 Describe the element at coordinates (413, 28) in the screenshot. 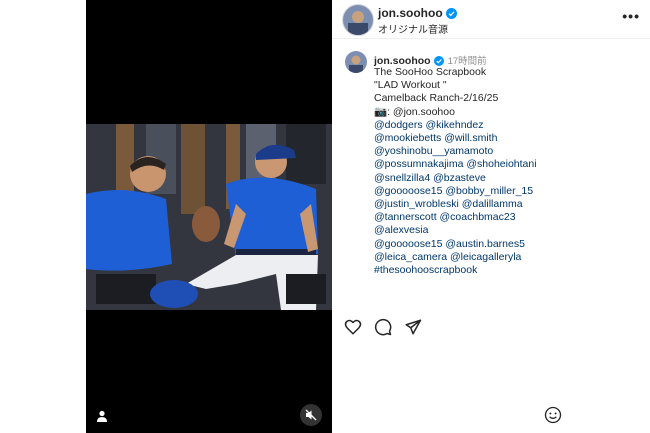

I see `audio-label: オリジナル音源` at that location.